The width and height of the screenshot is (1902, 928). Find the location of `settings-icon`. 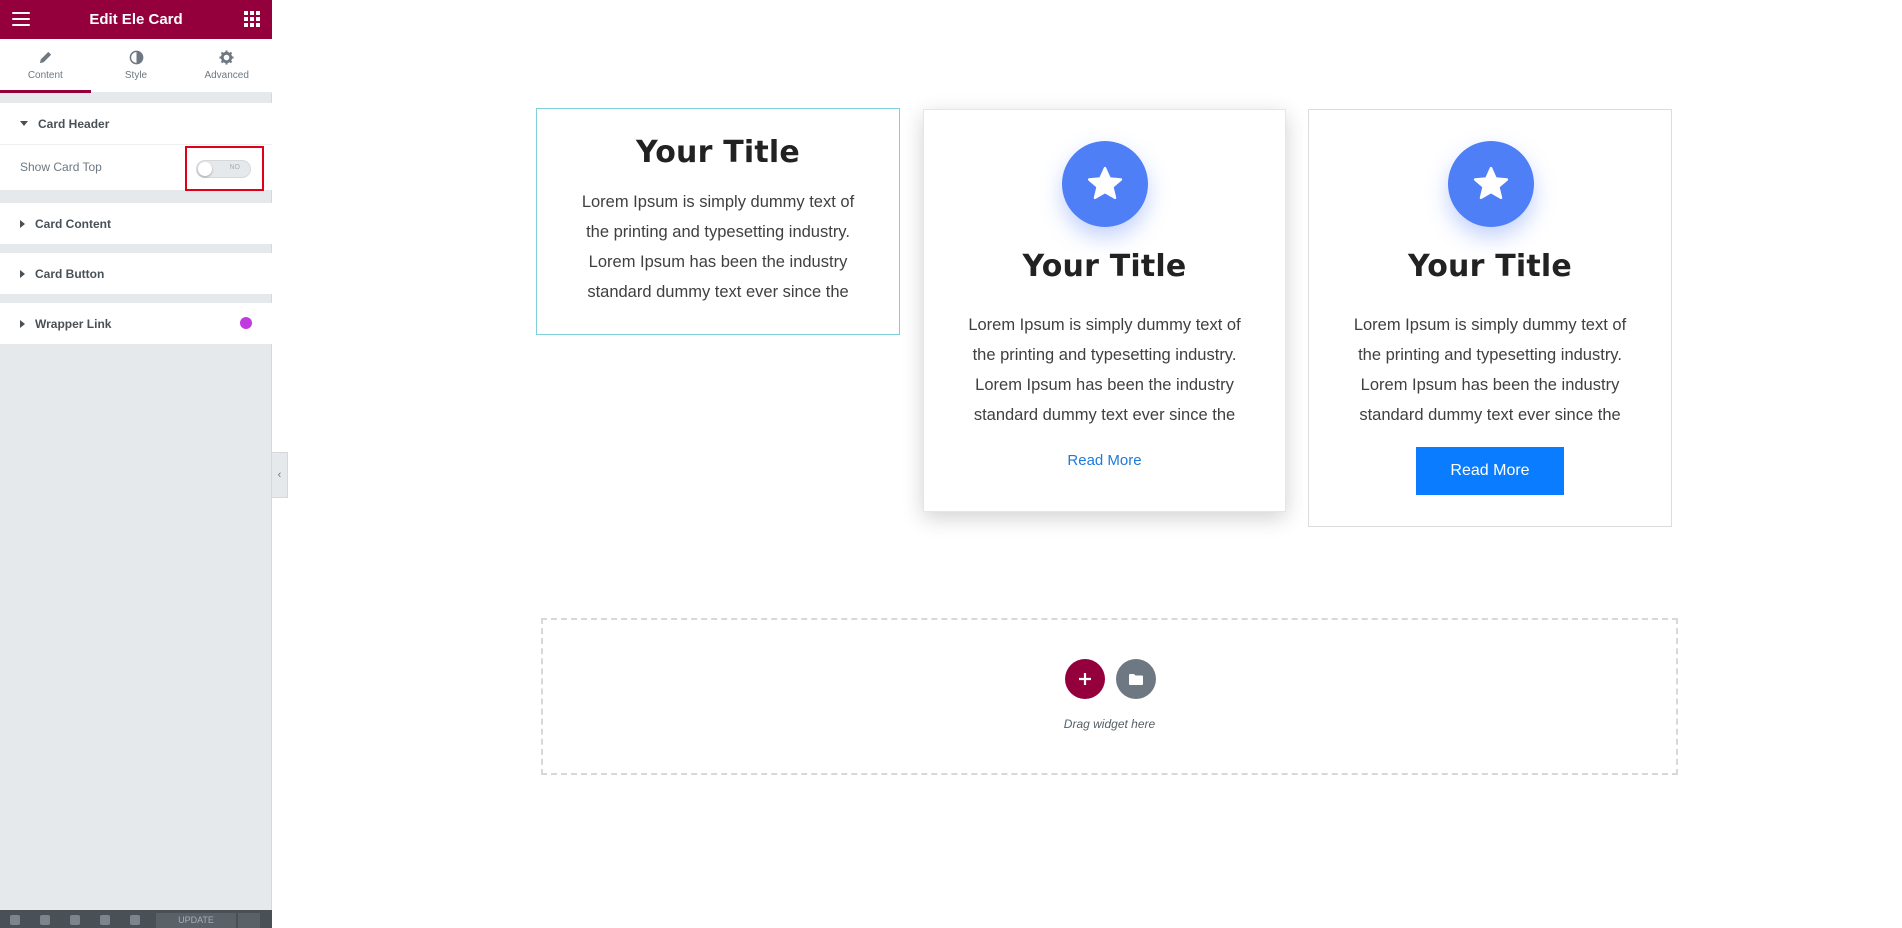

settings-icon is located at coordinates (15, 920).